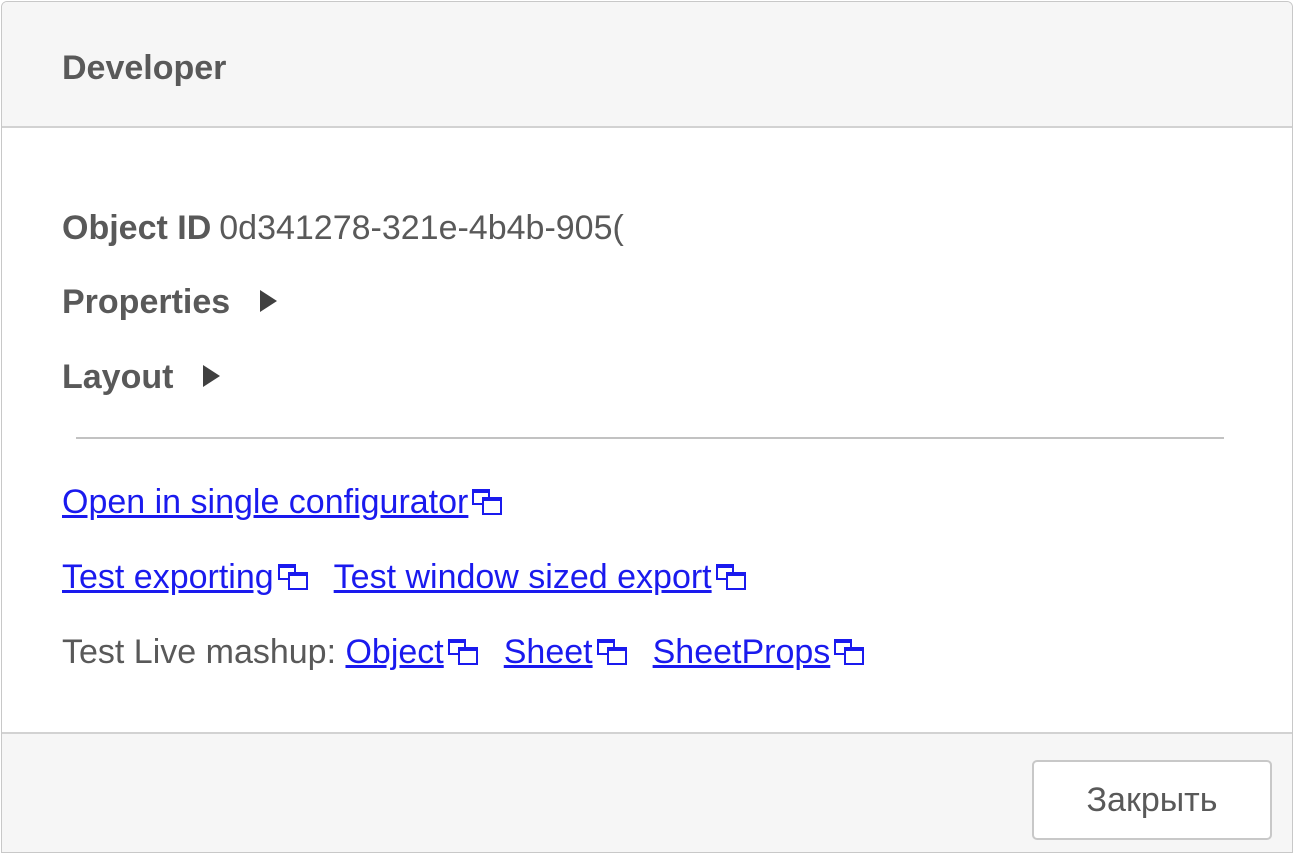 The width and height of the screenshot is (1296, 855). I want to click on open-single-configurator-link: Open in single configurator, so click(284, 502).